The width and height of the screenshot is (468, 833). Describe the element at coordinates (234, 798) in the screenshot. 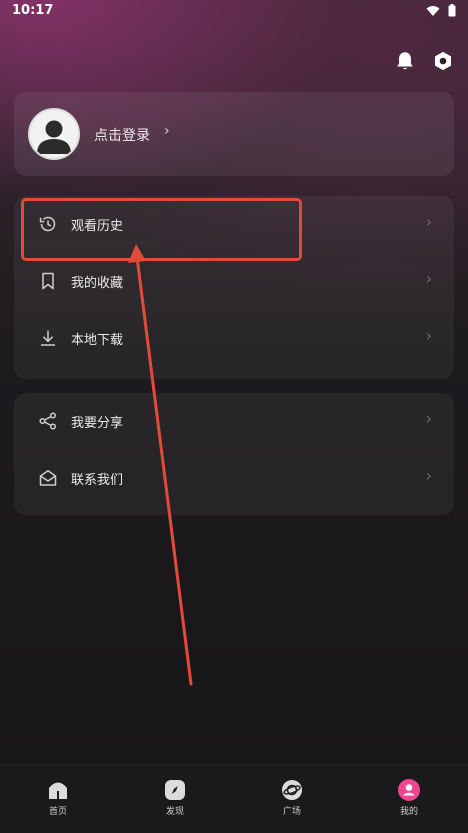

I see `bottom-nav: 首页 发现 广场 我的` at that location.